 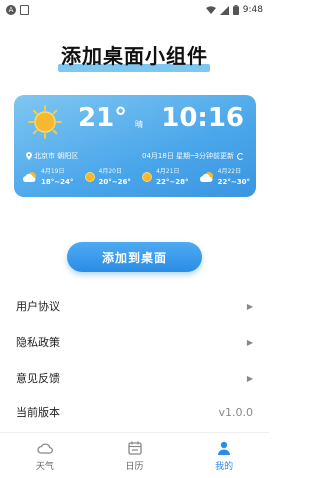 What do you see at coordinates (134, 412) in the screenshot?
I see `menu-item-version: 当前版本 v1.0.0` at bounding box center [134, 412].